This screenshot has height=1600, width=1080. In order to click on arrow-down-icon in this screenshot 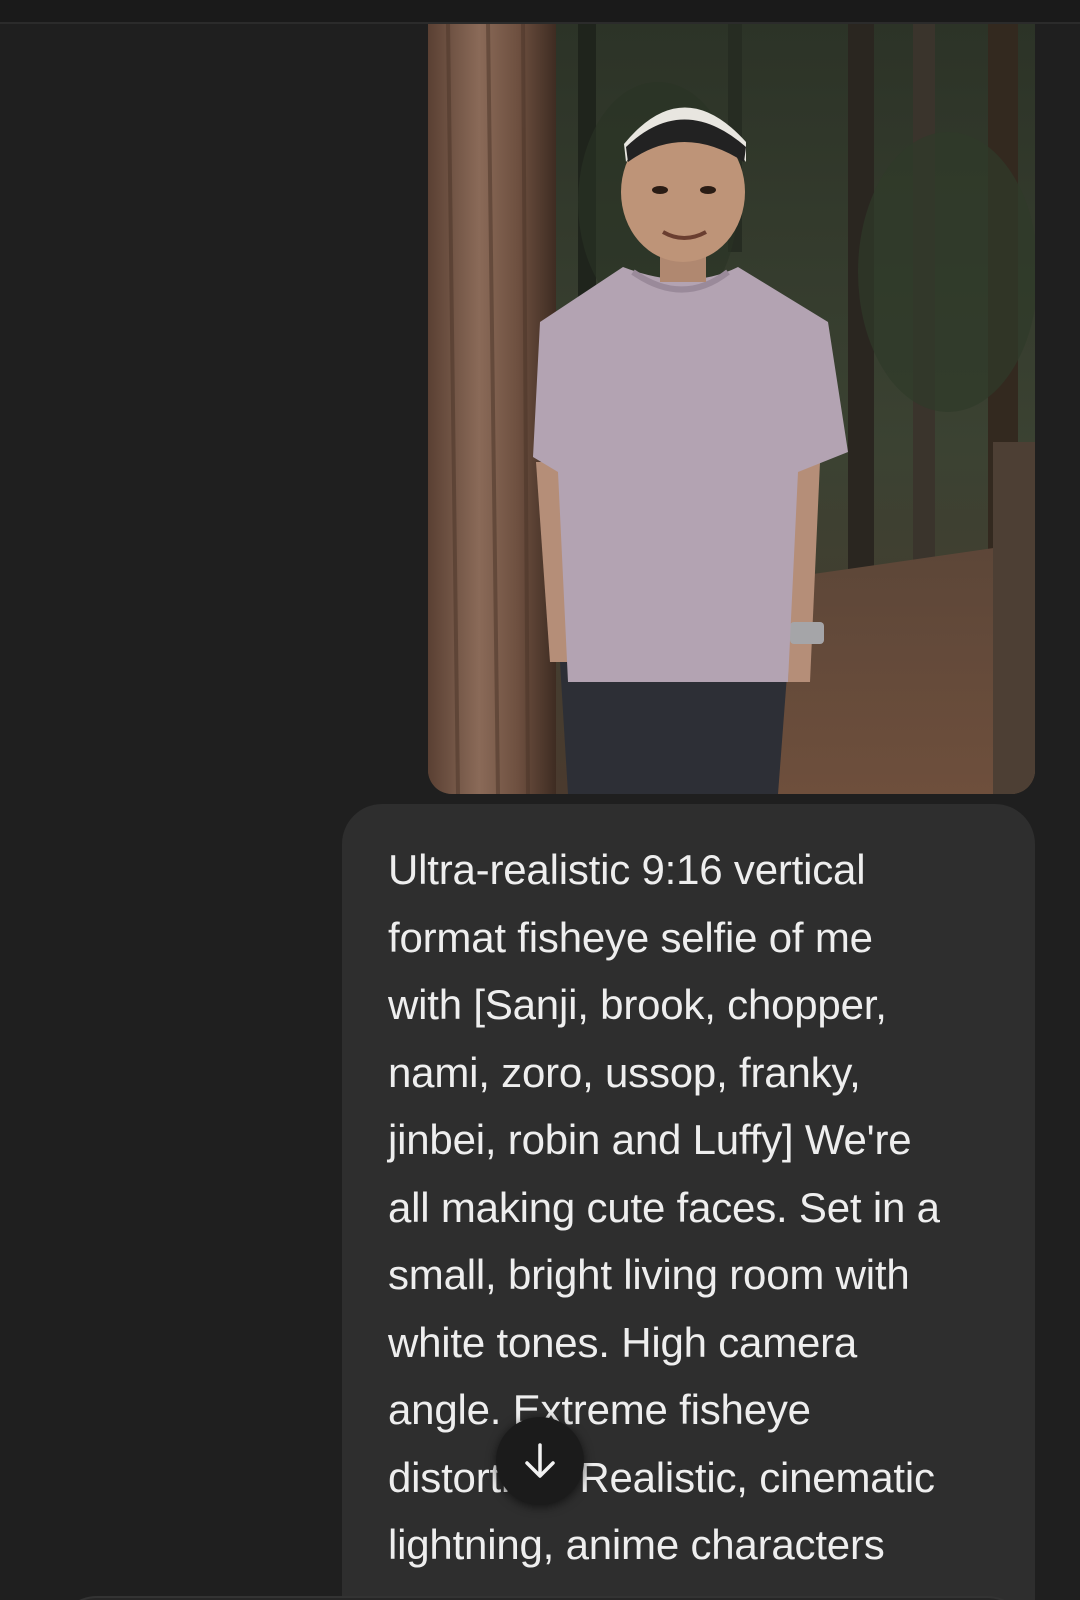, I will do `click(540, 1460)`.